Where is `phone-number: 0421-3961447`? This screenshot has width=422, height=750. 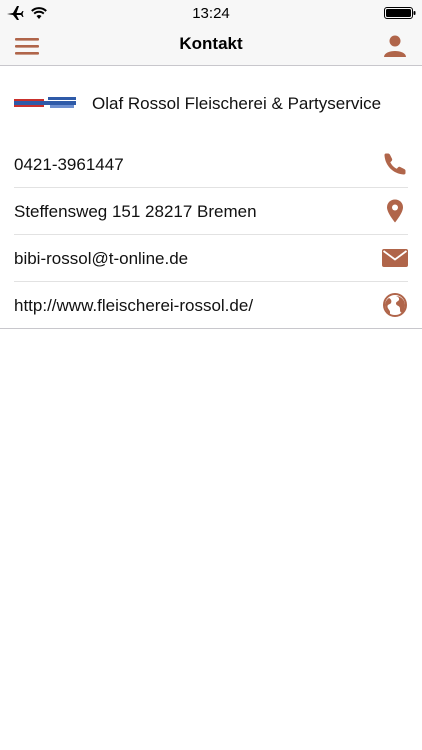
phone-number: 0421-3961447 is located at coordinates (69, 165).